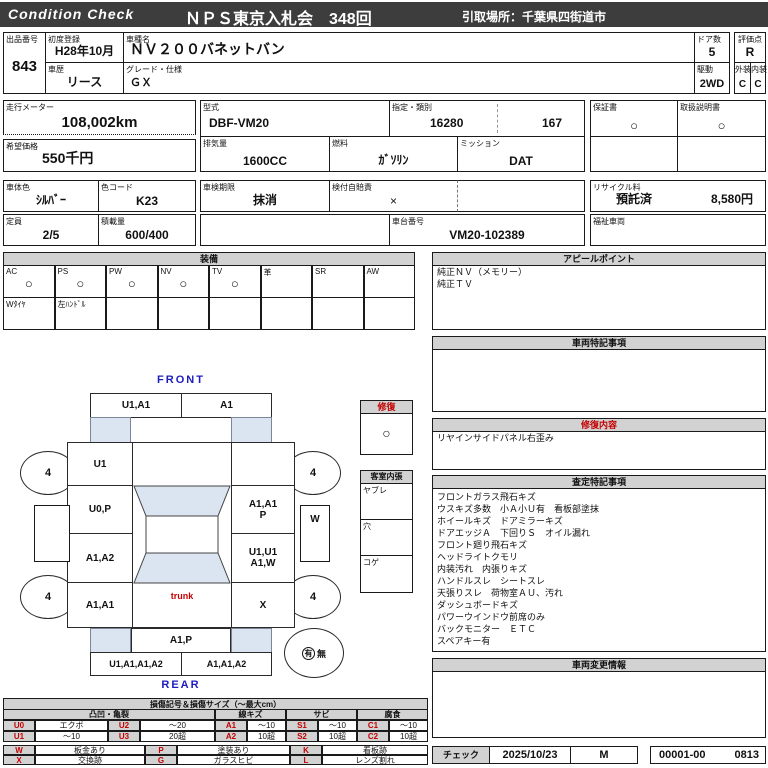 The height and width of the screenshot is (768, 768). What do you see at coordinates (375, 750) in the screenshot?
I see `legend-value: 看板跡` at bounding box center [375, 750].